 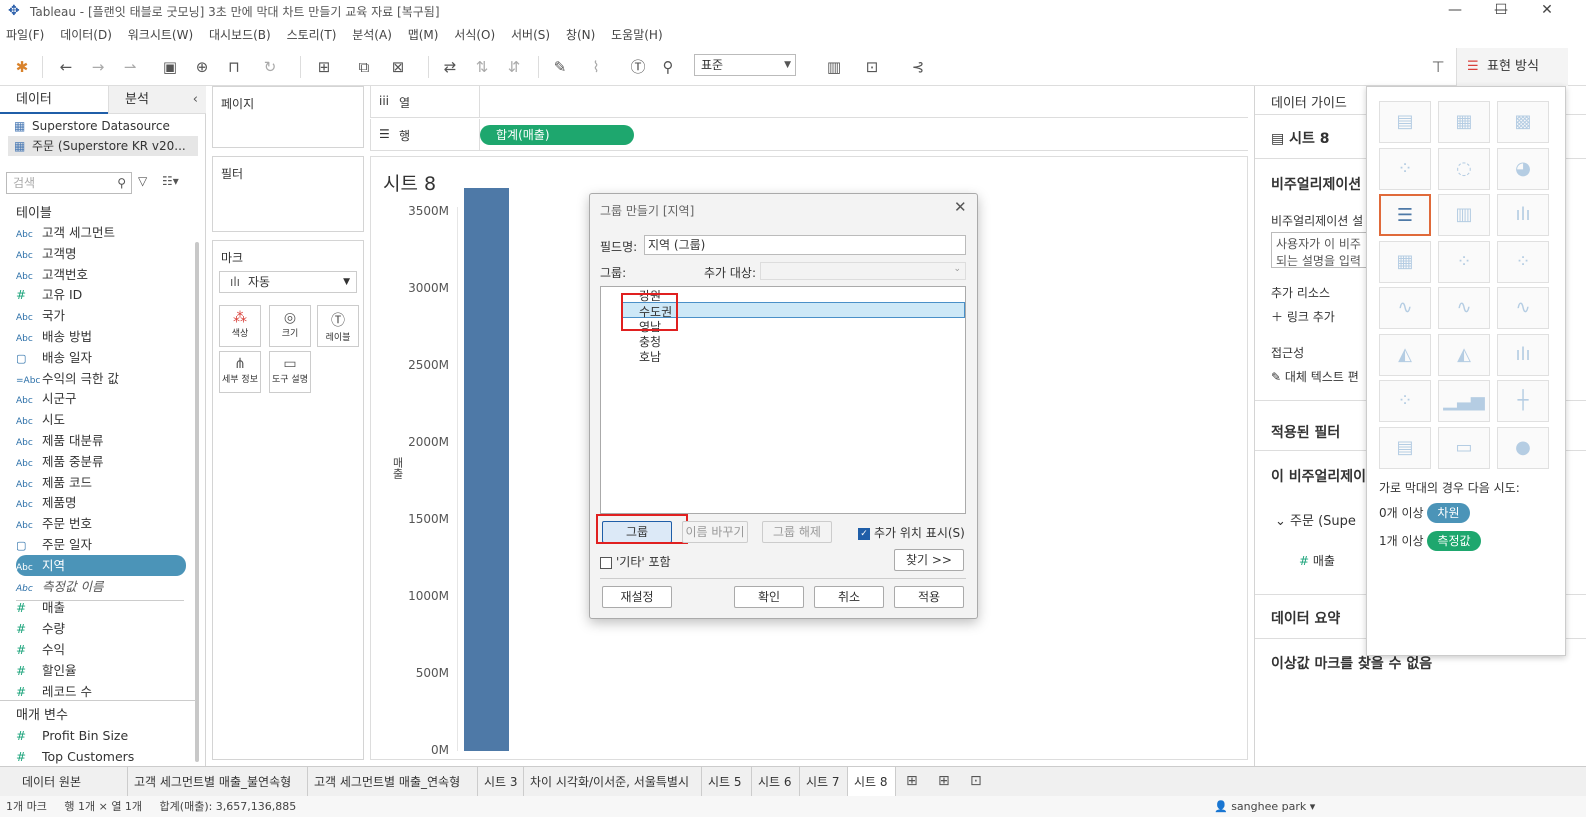 I want to click on menu-file: 파일(F), so click(x=25, y=35).